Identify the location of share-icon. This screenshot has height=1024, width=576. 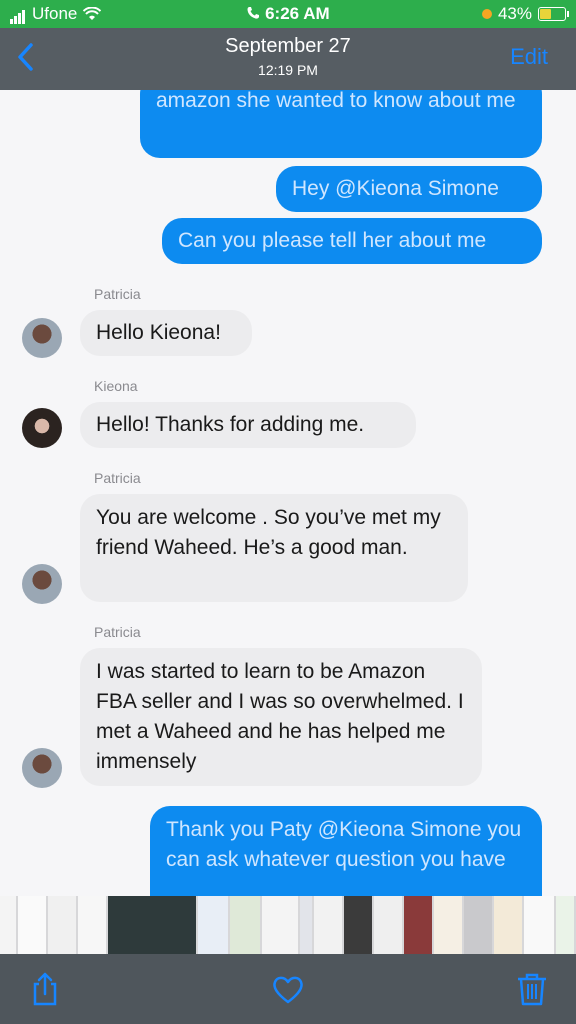
(45, 989).